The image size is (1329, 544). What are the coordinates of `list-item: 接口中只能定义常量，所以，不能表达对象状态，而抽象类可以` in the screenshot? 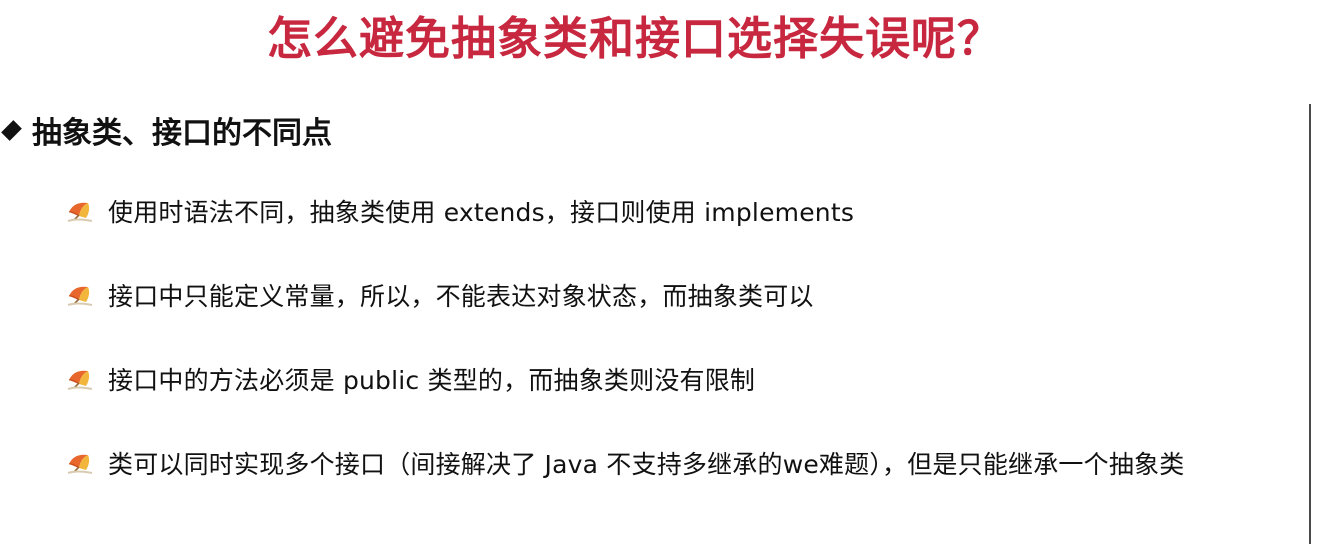 It's located at (440, 295).